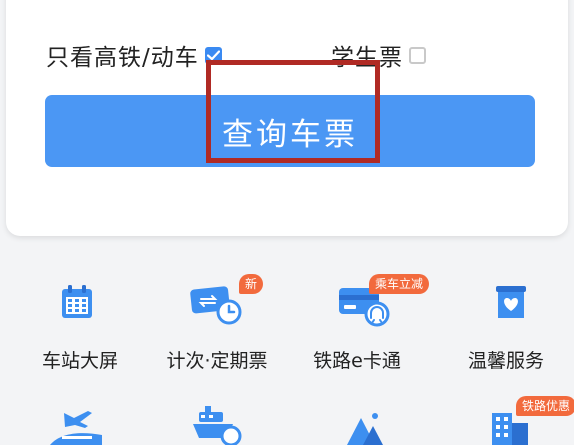 The height and width of the screenshot is (445, 574). What do you see at coordinates (545, 406) in the screenshot?
I see `railway-discount-badge: 铁路优惠` at bounding box center [545, 406].